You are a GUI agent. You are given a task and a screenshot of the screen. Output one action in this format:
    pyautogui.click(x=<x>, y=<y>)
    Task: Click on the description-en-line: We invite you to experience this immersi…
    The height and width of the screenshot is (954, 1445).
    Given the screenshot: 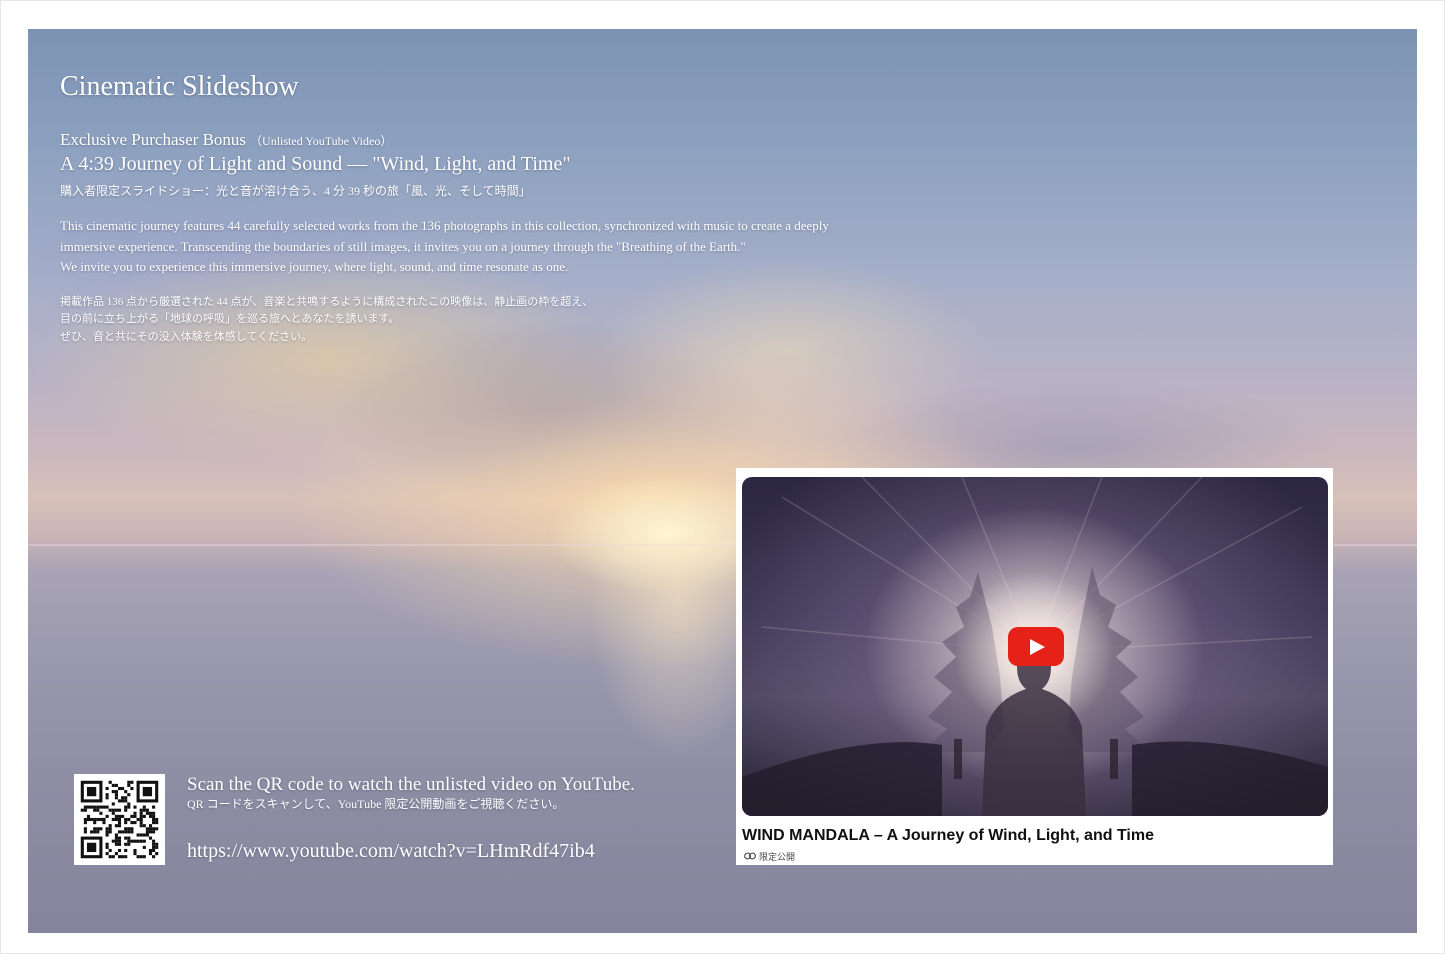 What is the action you would take?
    pyautogui.click(x=314, y=266)
    